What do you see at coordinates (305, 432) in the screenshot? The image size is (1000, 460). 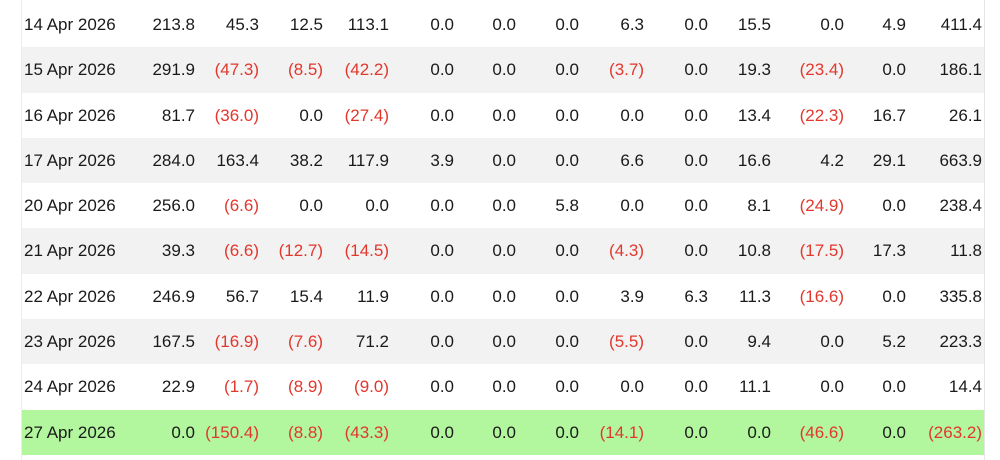 I see `value-cell: (8.8)` at bounding box center [305, 432].